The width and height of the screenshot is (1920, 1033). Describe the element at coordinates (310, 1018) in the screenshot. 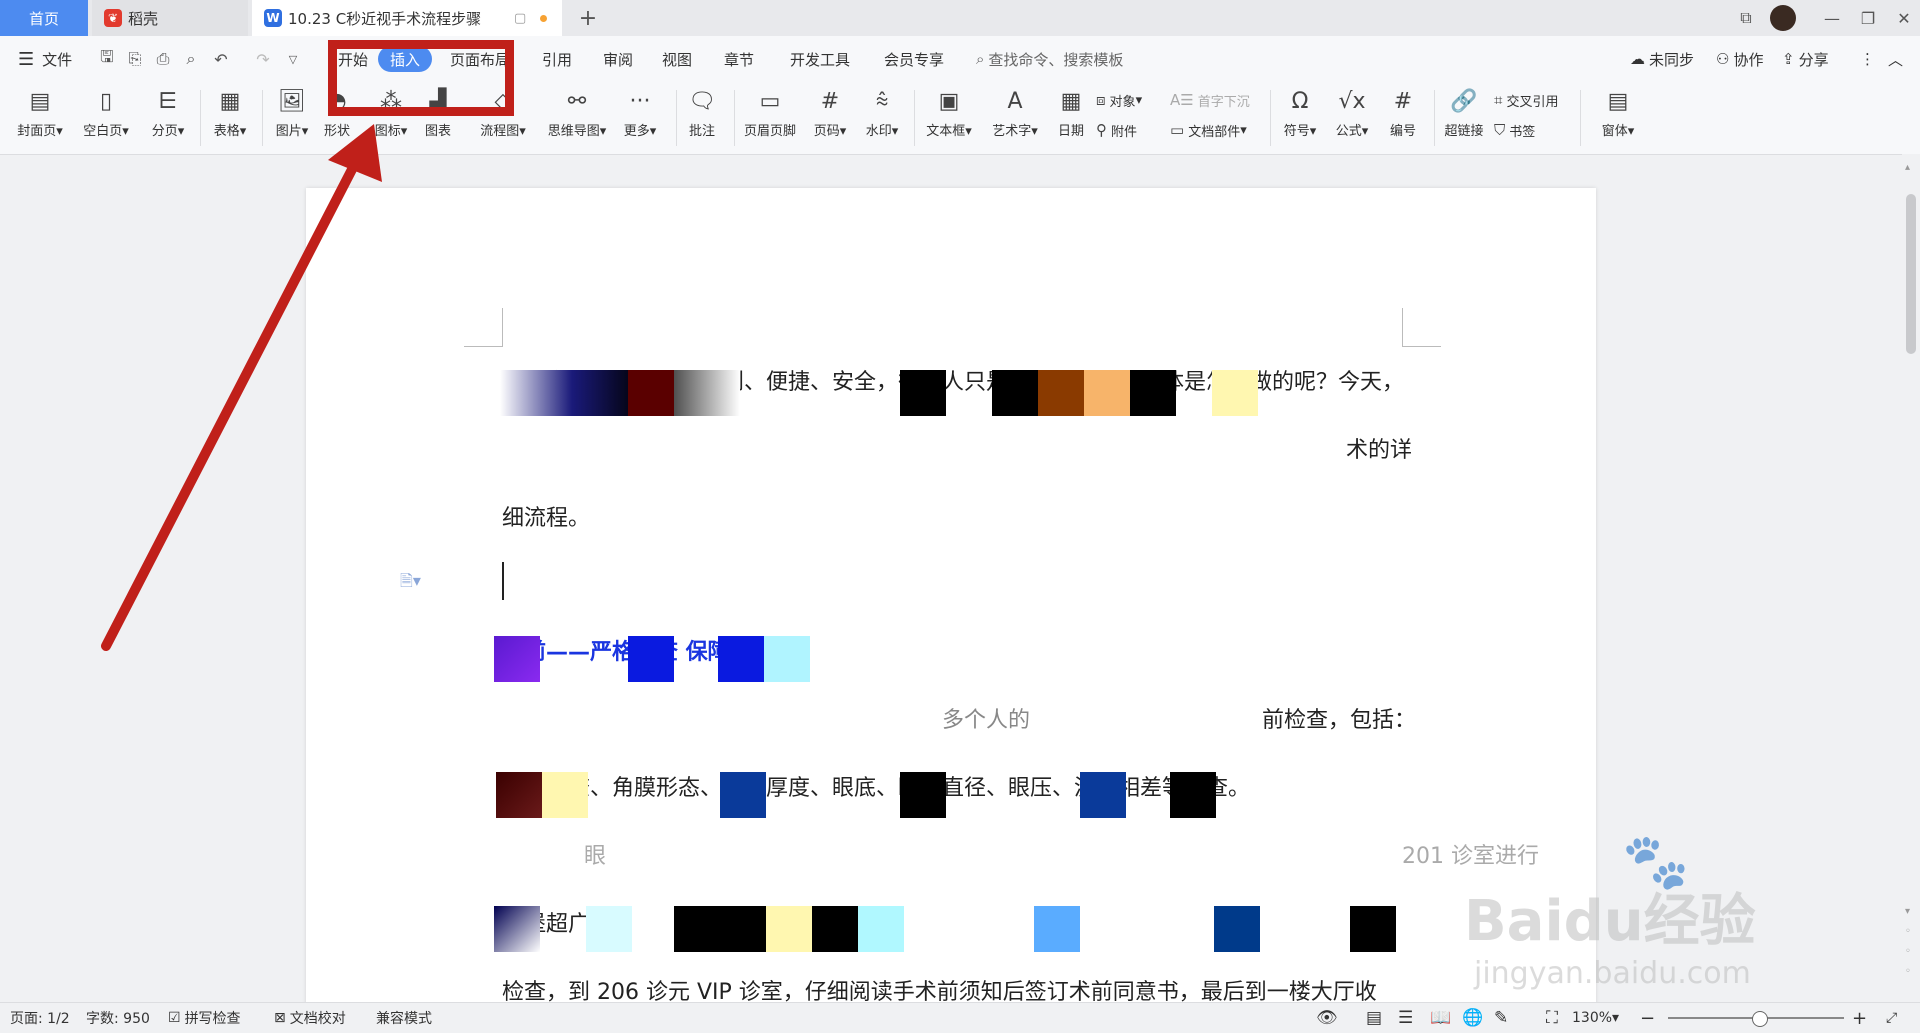

I see `doc-proof-button: ⊠ 文档校对` at that location.